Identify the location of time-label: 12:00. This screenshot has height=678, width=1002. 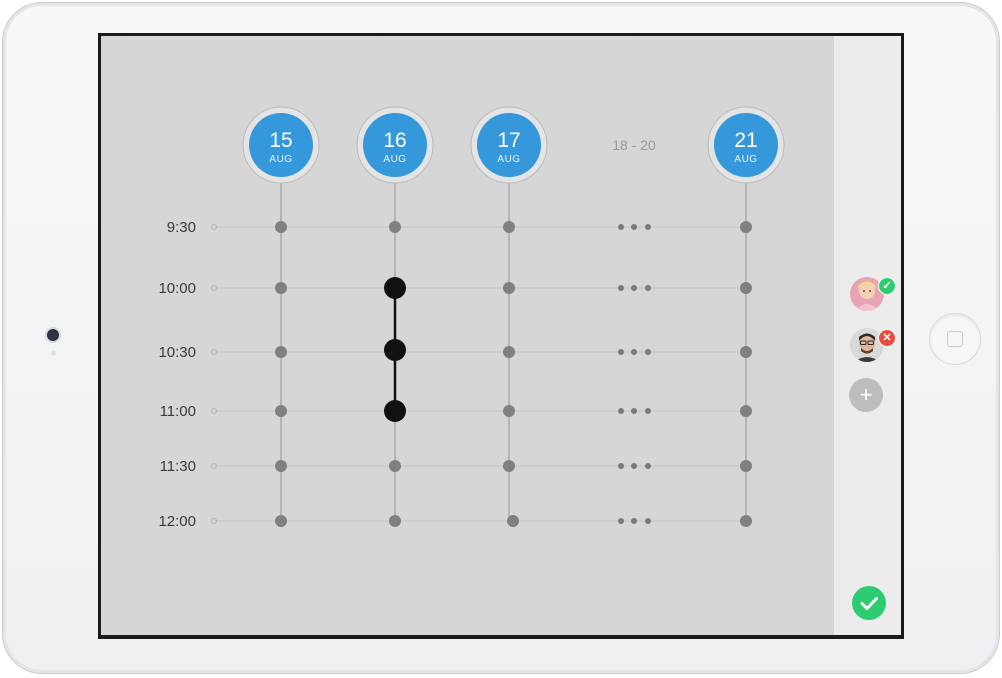
(177, 521).